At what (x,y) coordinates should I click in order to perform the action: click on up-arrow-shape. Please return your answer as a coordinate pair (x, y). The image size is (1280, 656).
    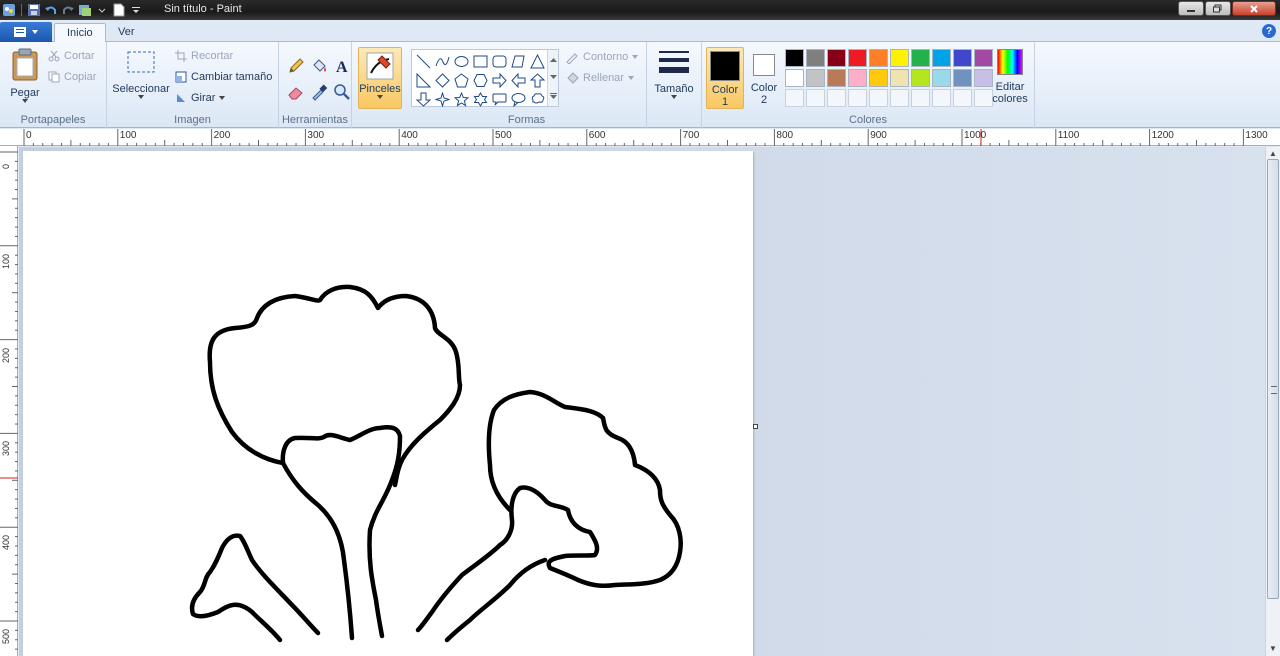
    Looking at the image, I should click on (537, 80).